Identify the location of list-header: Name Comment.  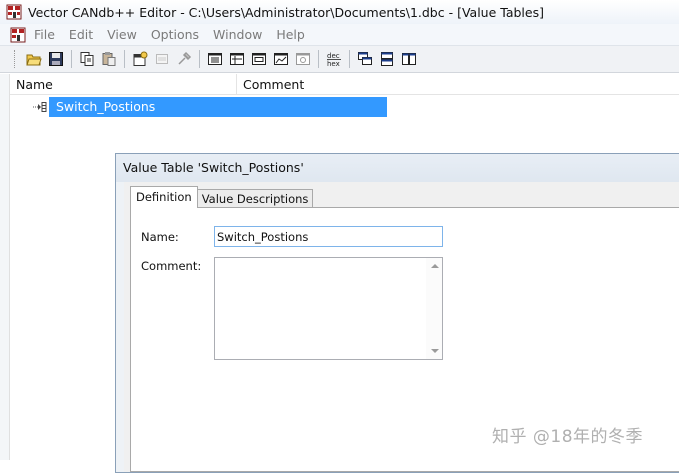
(344, 84).